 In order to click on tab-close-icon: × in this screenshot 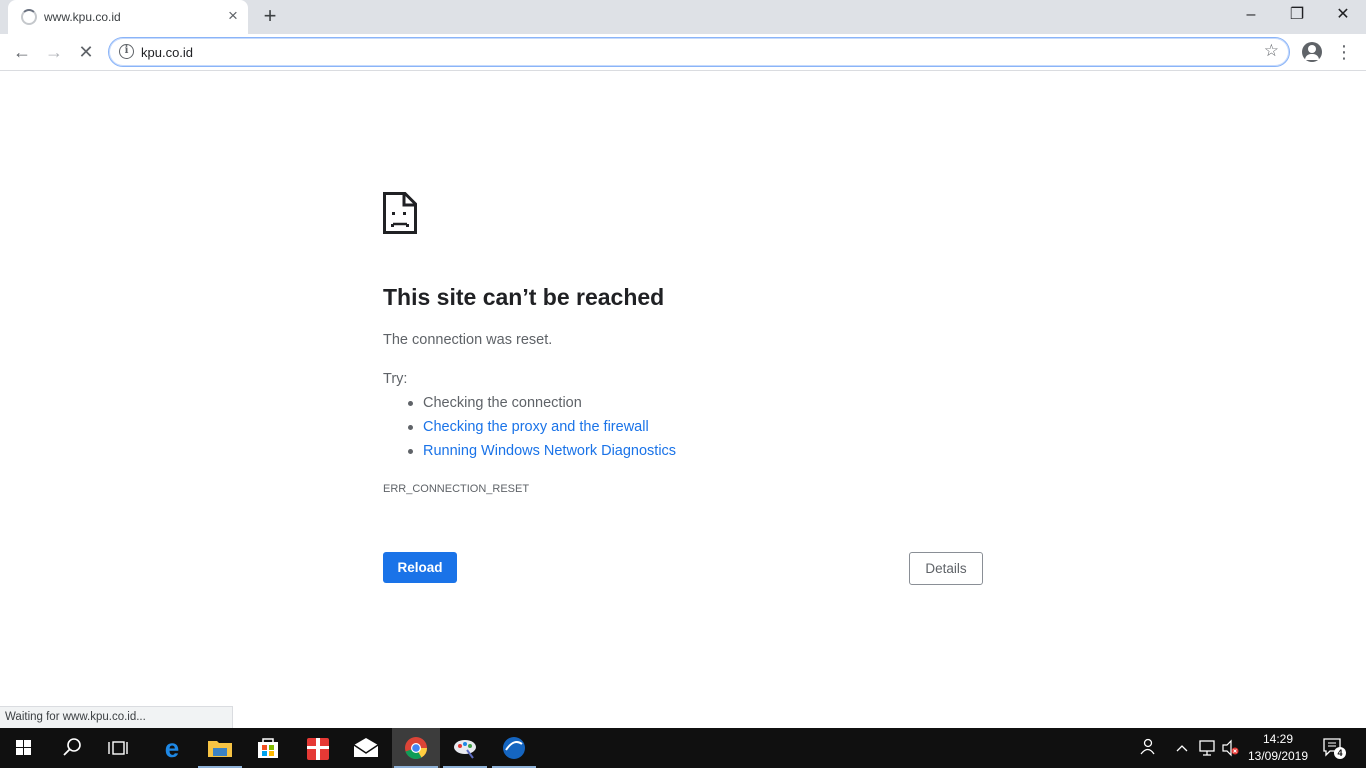, I will do `click(233, 16)`.